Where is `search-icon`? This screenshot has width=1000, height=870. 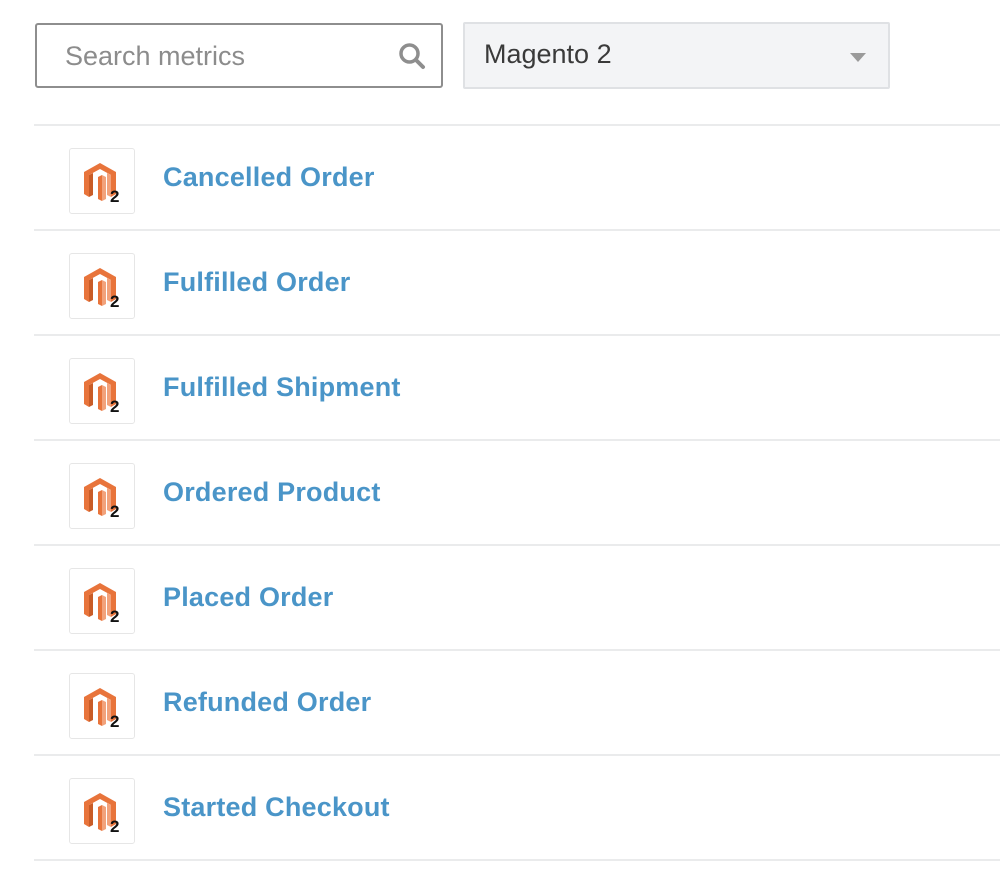 search-icon is located at coordinates (412, 56).